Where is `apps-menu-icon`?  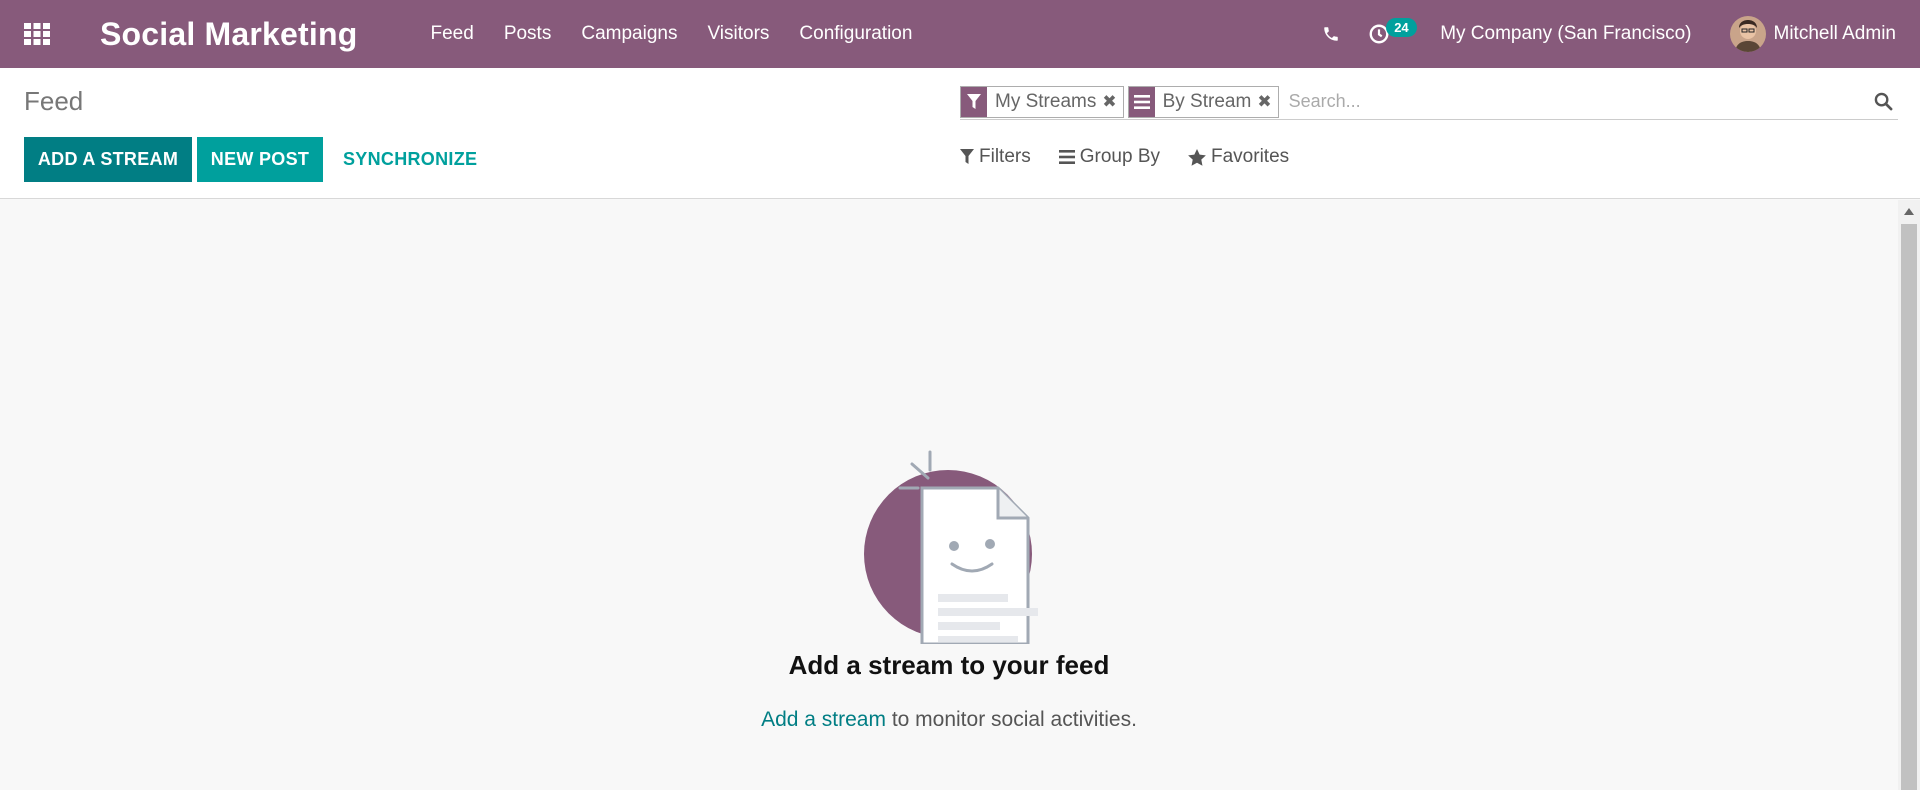
apps-menu-icon is located at coordinates (37, 34).